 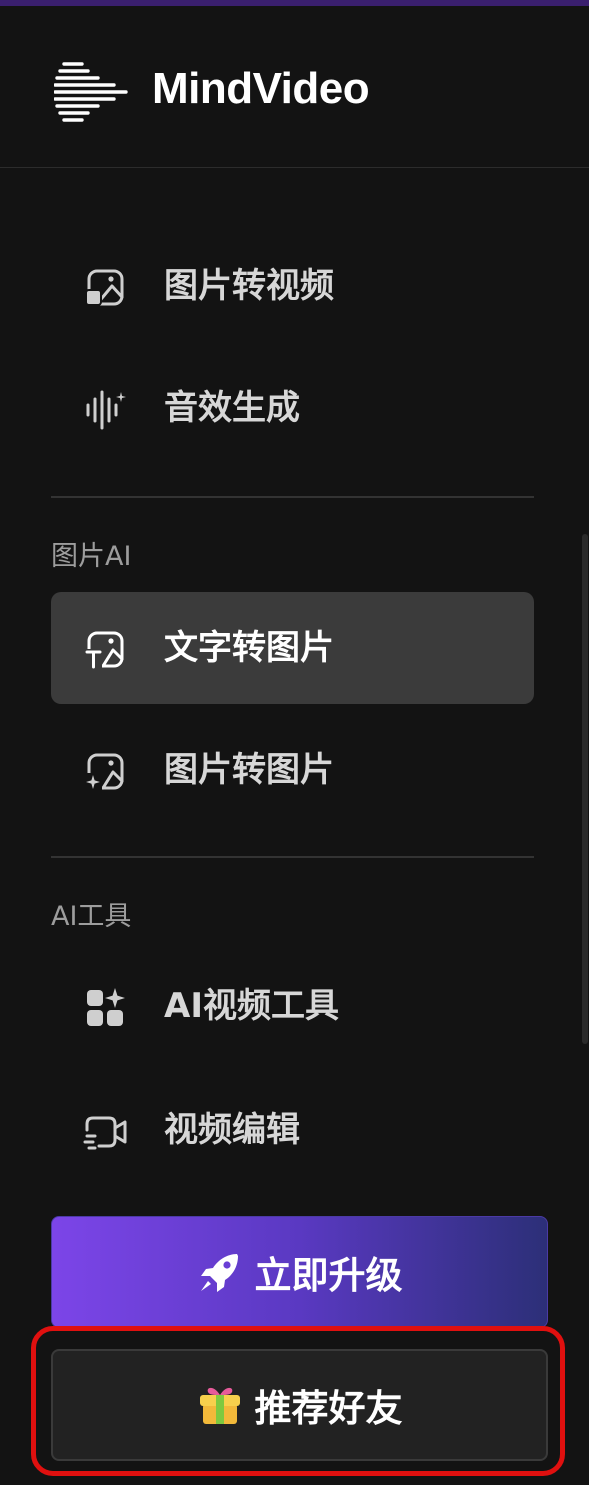 What do you see at coordinates (91, 92) in the screenshot?
I see `mindvideo-logo-icon` at bounding box center [91, 92].